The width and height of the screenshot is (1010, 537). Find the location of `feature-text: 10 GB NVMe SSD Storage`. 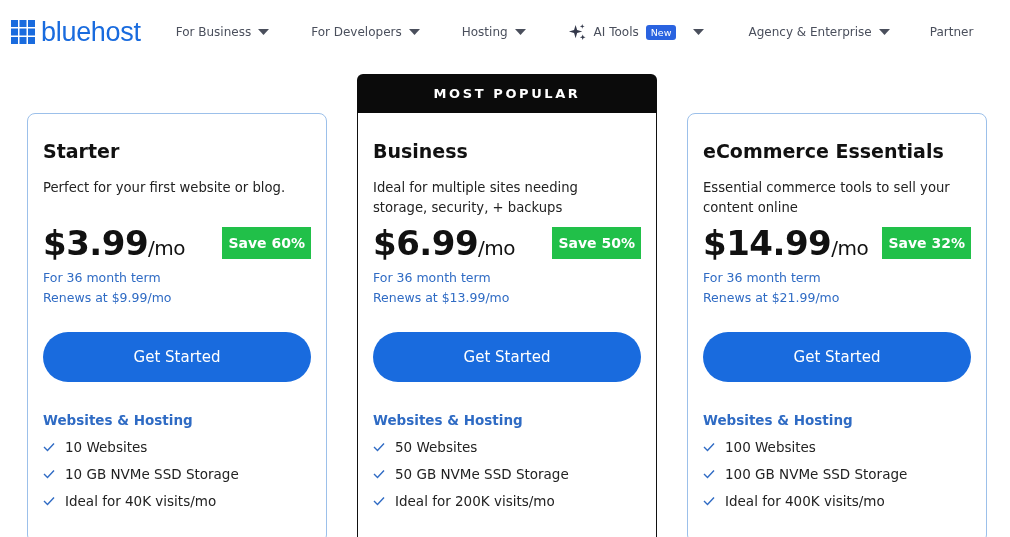

feature-text: 10 GB NVMe SSD Storage is located at coordinates (152, 473).